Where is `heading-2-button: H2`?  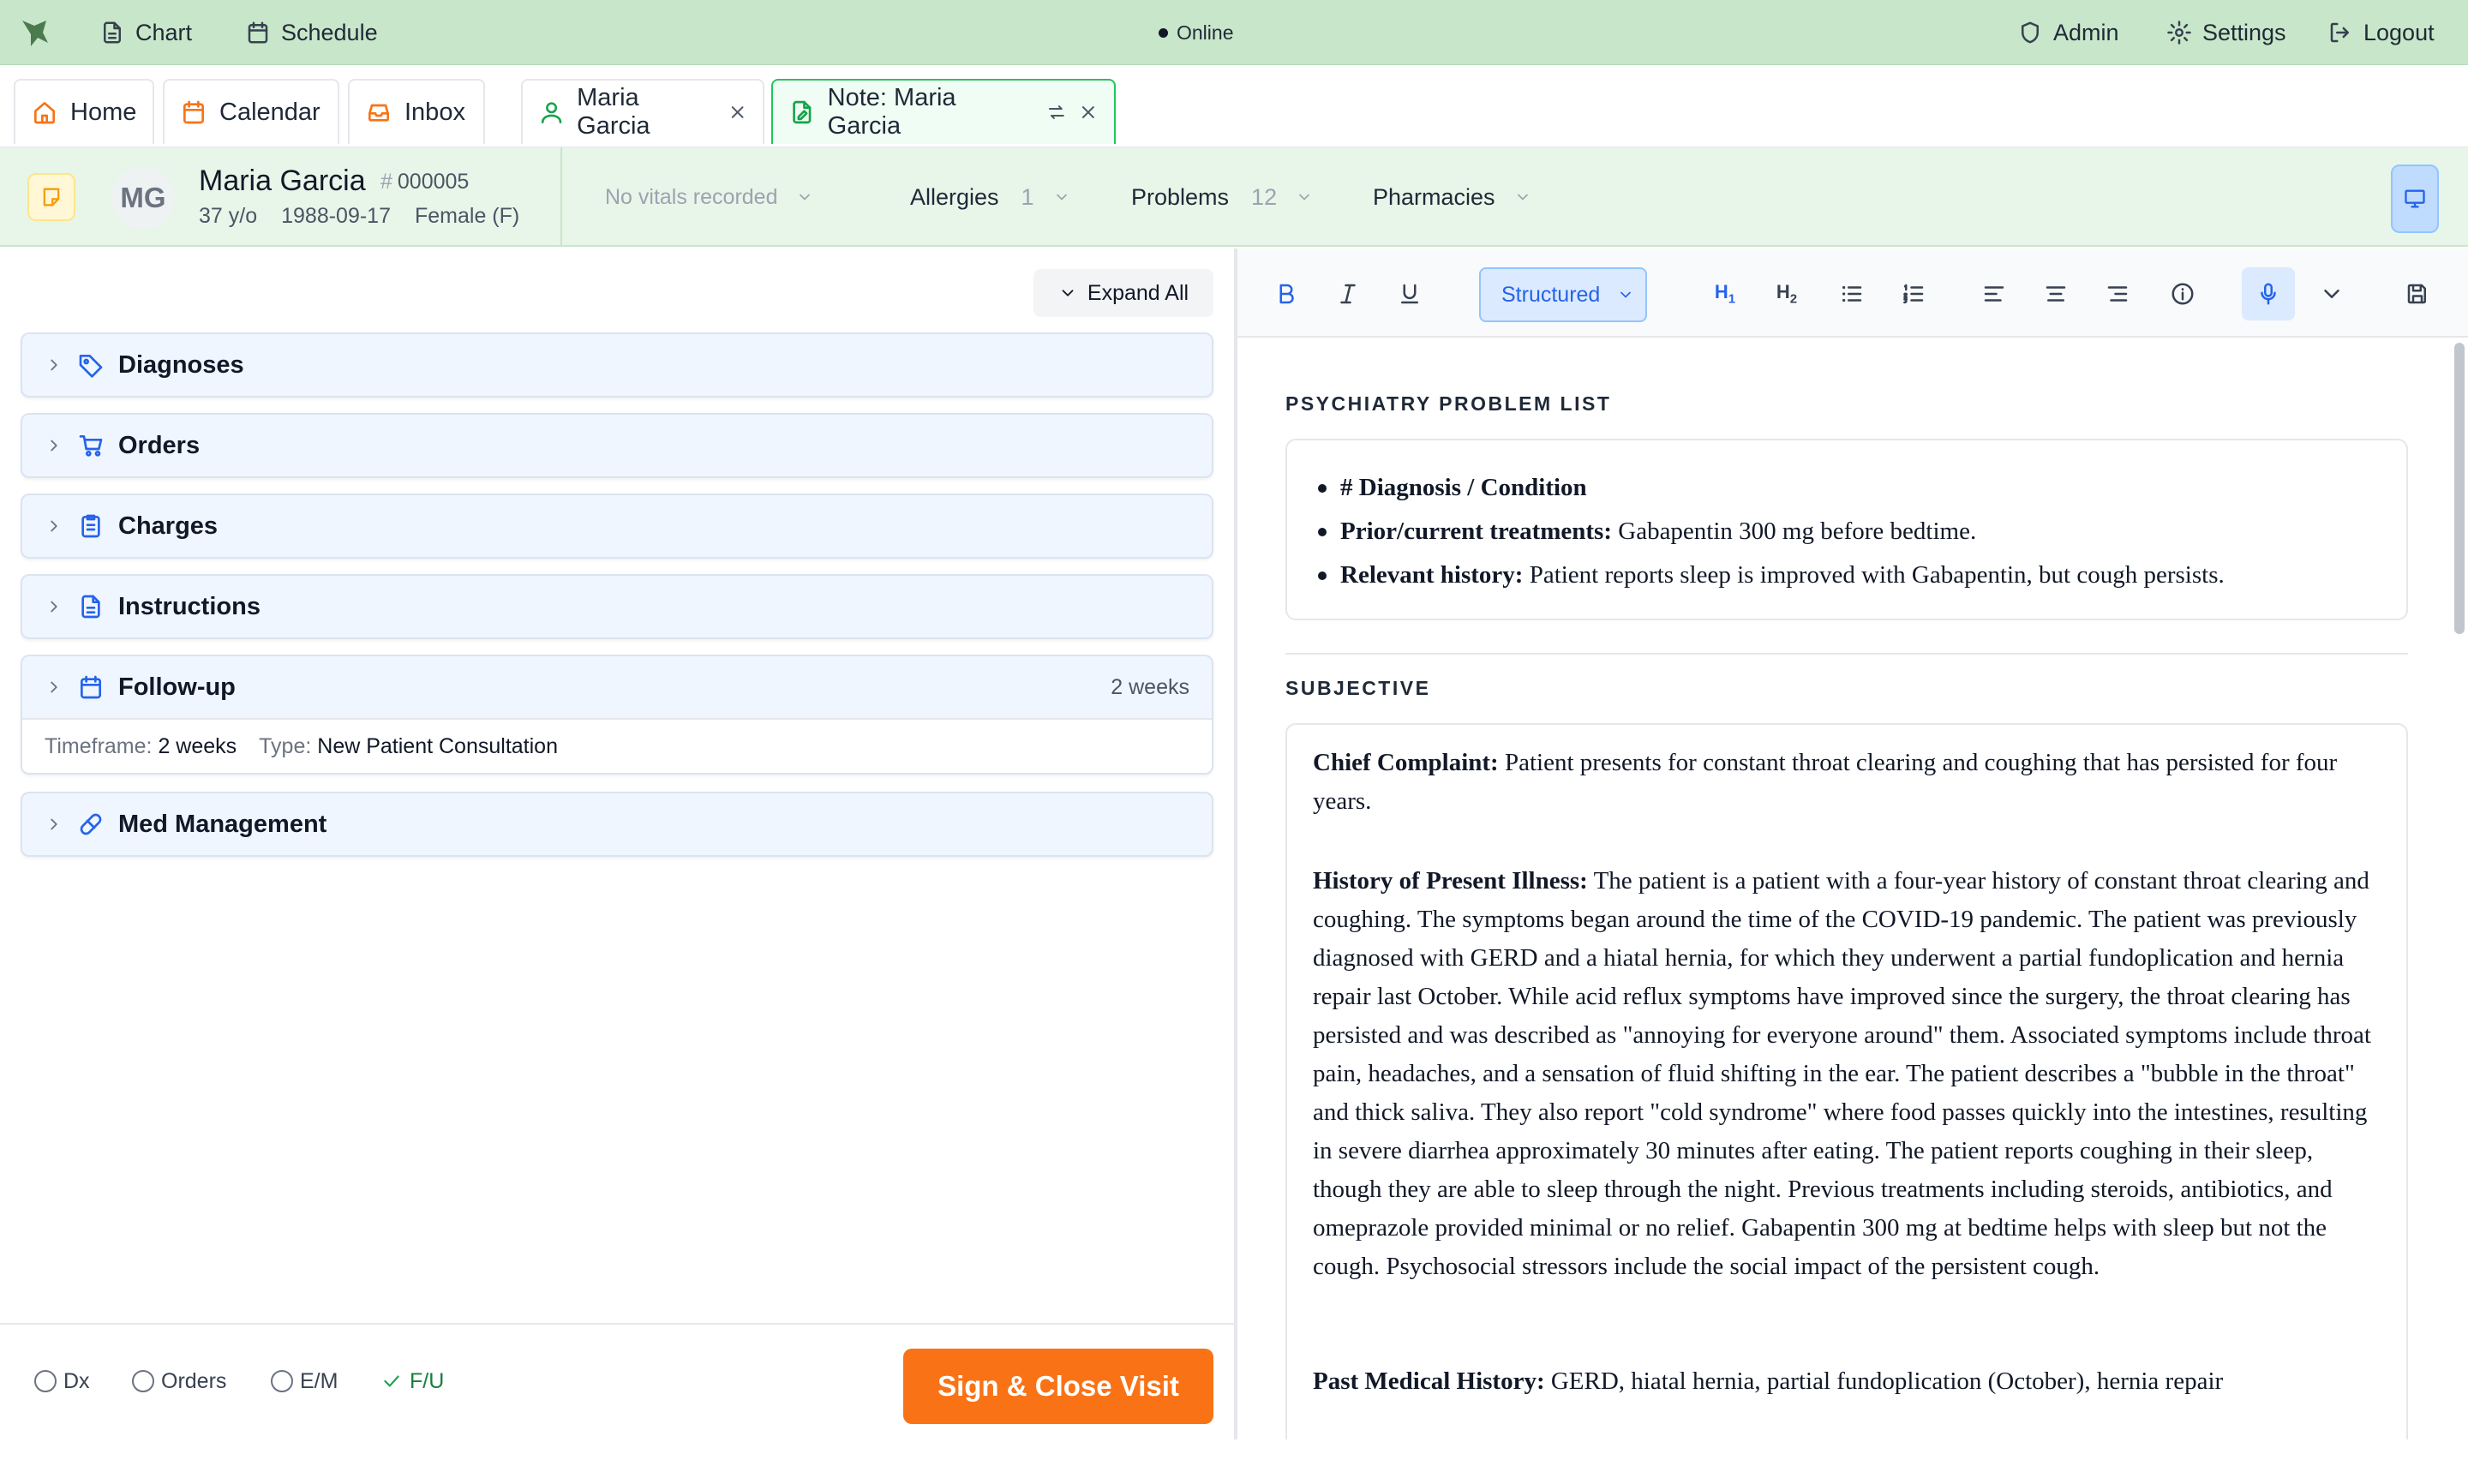
heading-2-button: H2 is located at coordinates (1786, 293).